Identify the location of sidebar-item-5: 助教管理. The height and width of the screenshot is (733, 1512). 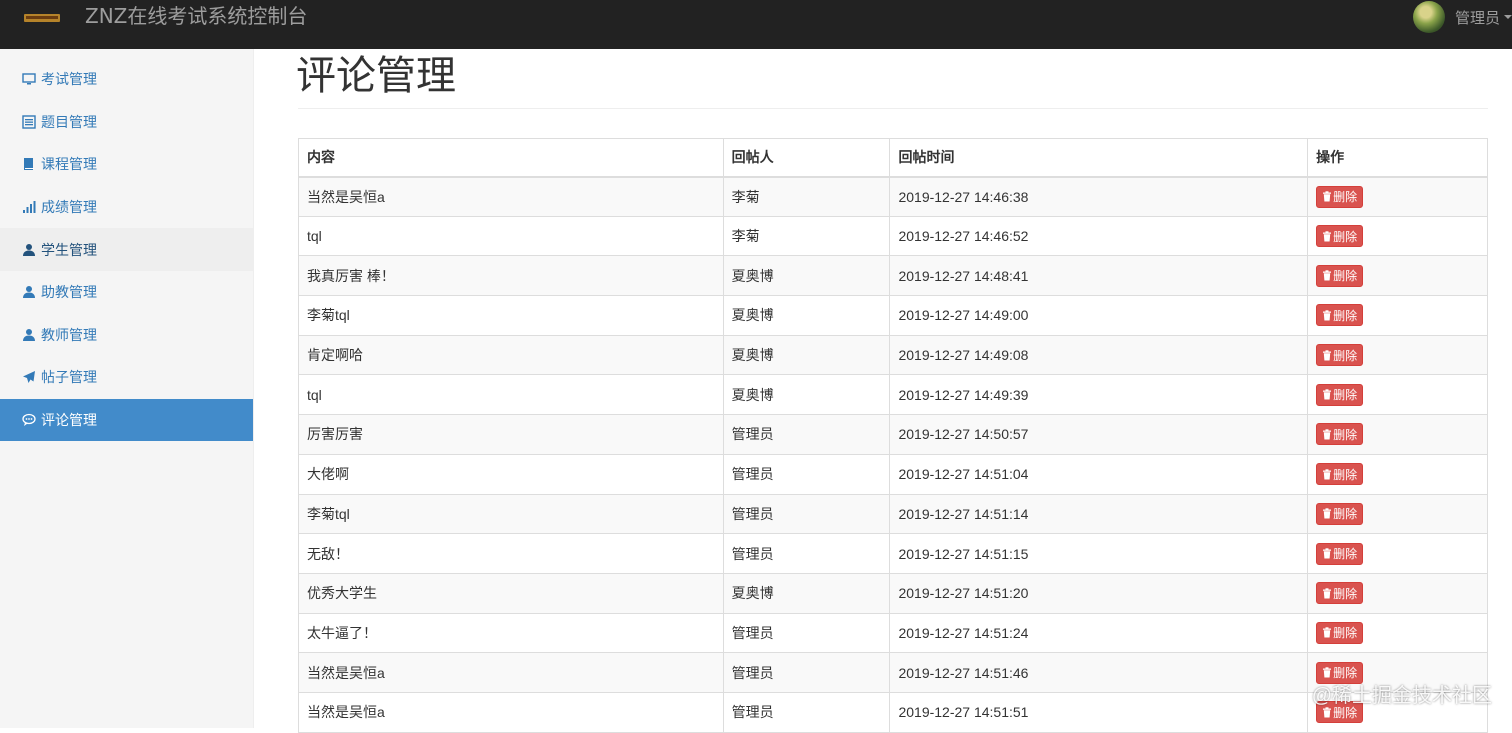
(126, 292).